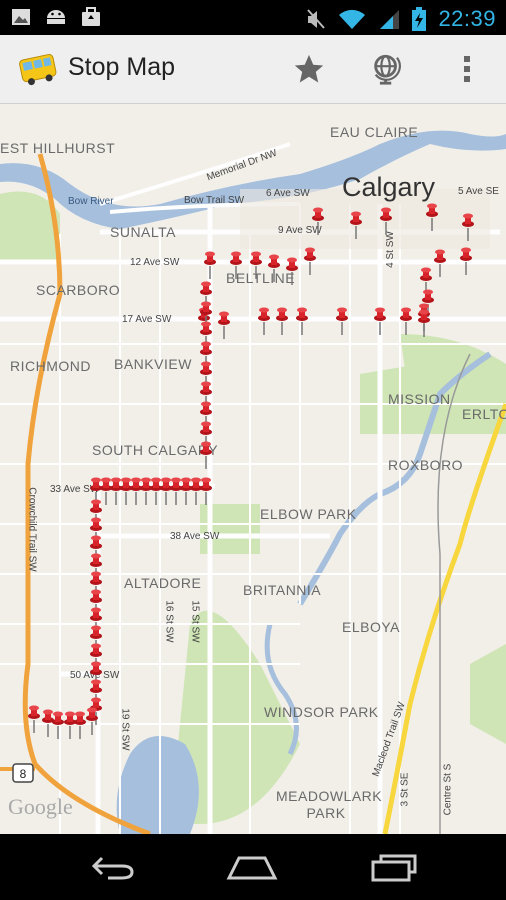 The width and height of the screenshot is (506, 900). Describe the element at coordinates (352, 19) in the screenshot. I see `wifi-icon` at that location.